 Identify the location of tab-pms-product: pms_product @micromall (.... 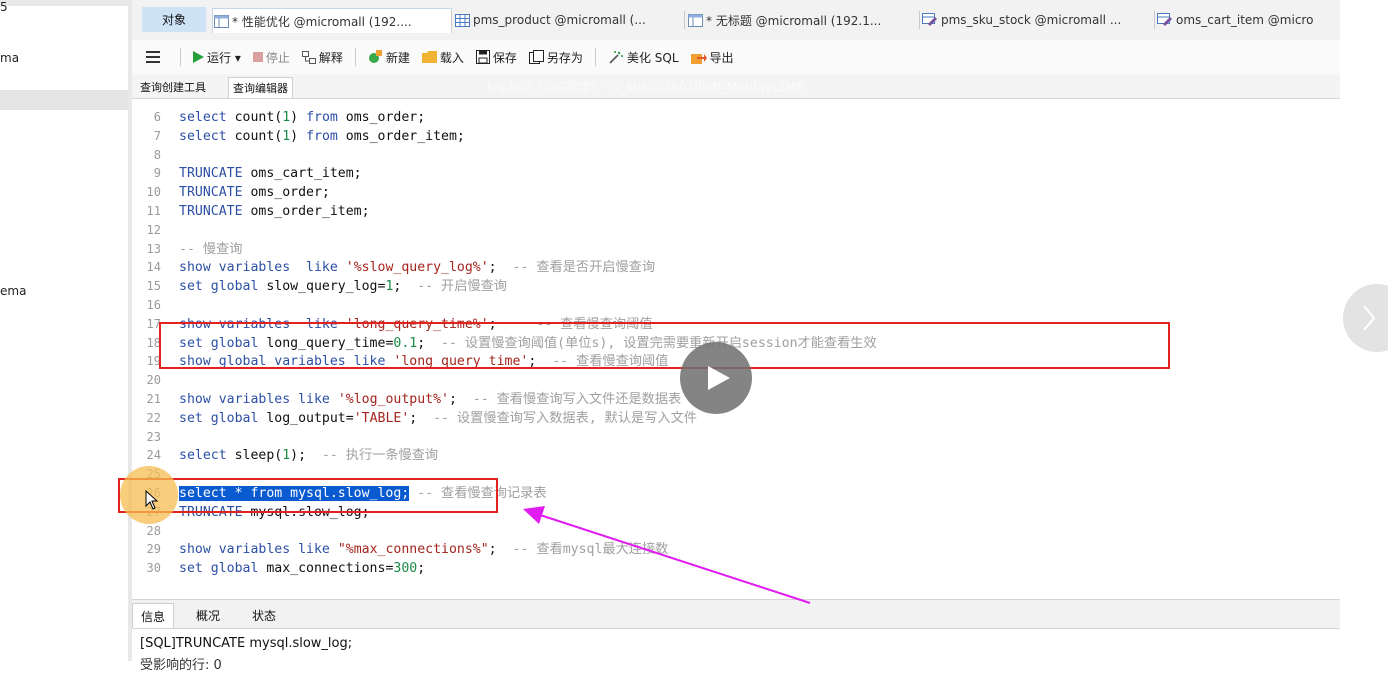
(568, 20).